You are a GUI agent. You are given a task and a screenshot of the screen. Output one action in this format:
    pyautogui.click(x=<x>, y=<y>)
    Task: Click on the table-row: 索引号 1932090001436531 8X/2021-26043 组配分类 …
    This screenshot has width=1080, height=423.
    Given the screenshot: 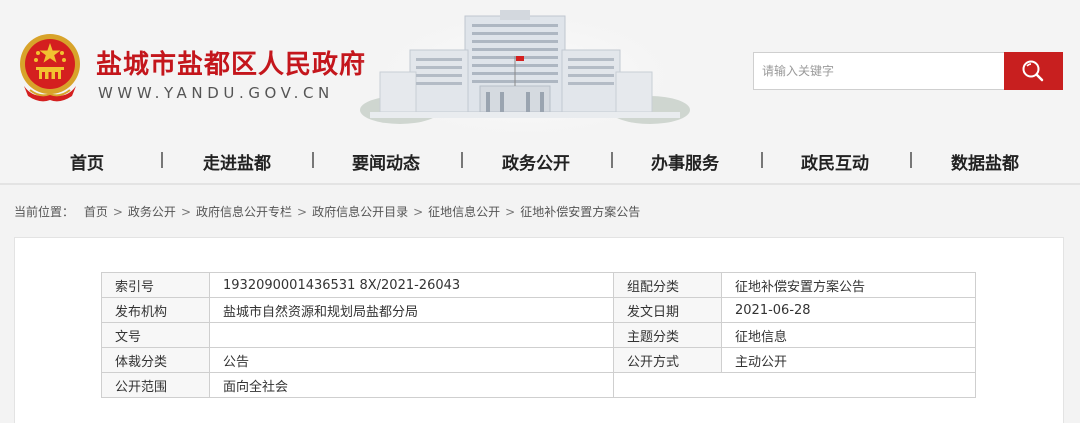 What is the action you would take?
    pyautogui.click(x=538, y=285)
    